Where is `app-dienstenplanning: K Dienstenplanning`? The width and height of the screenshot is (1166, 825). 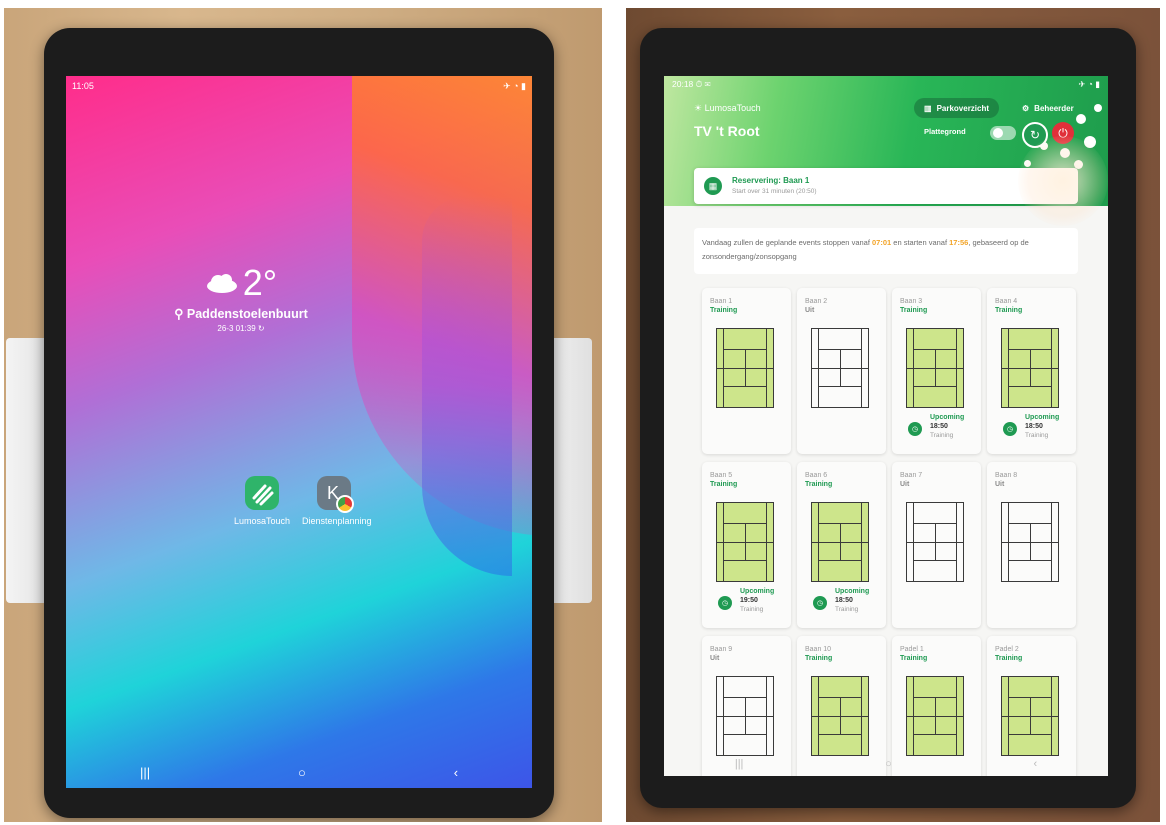
app-dienstenplanning: K Dienstenplanning is located at coordinates (337, 501).